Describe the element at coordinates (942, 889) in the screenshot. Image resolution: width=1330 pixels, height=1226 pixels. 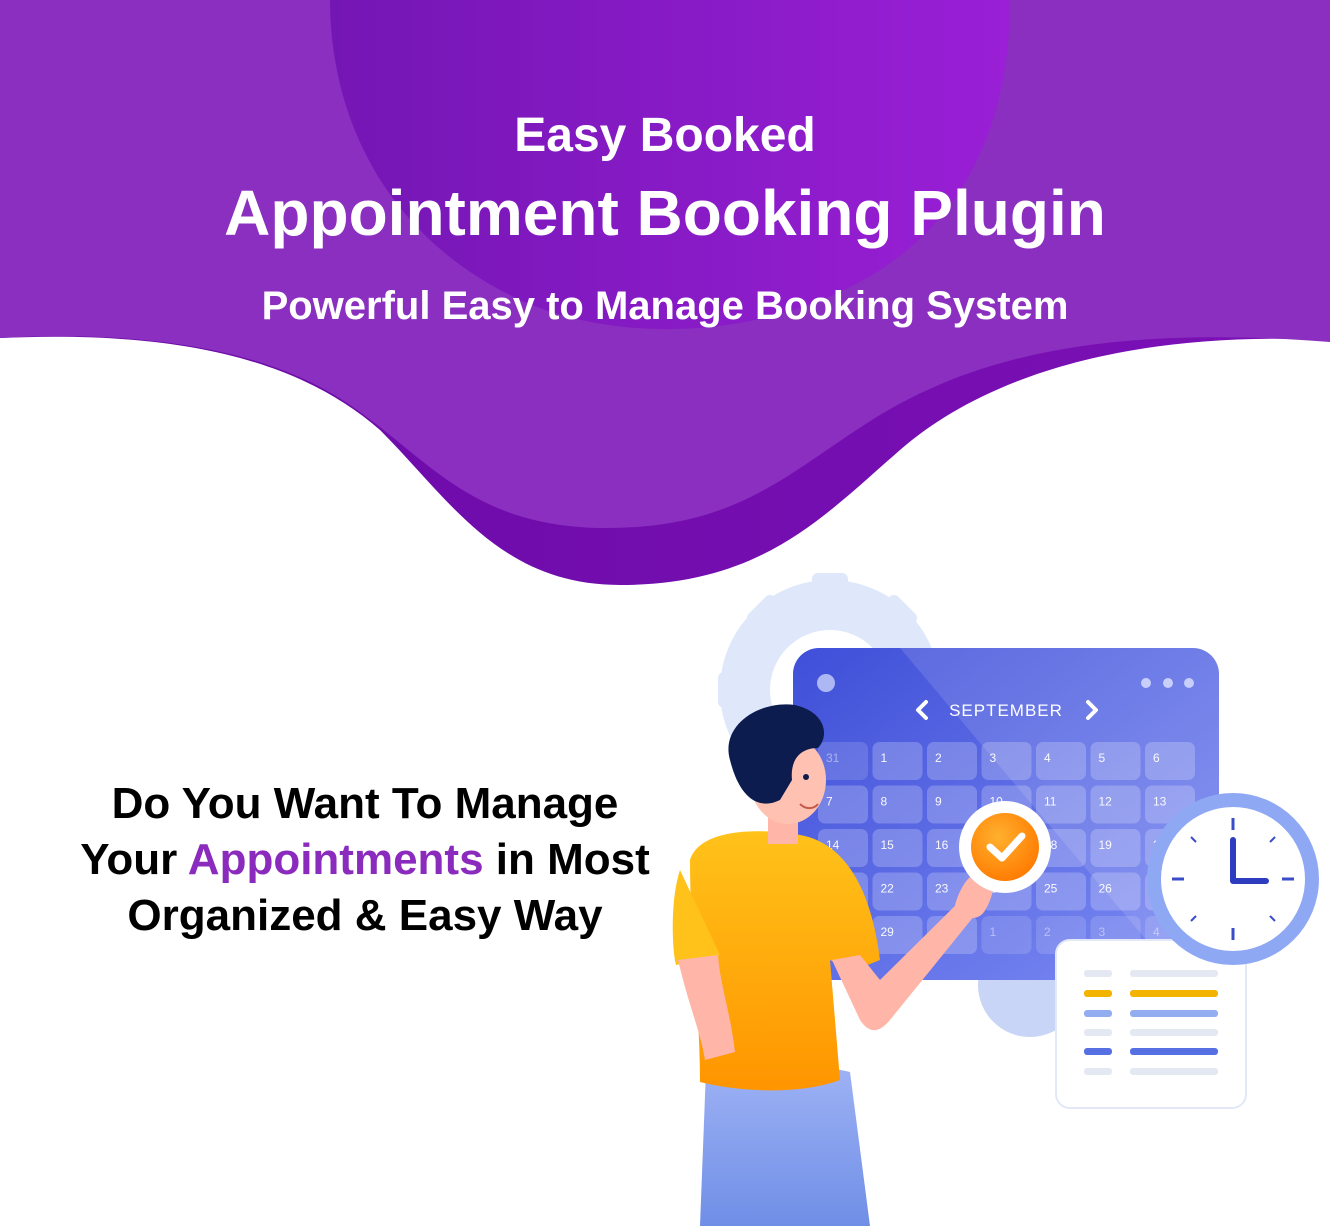
I see `calendar-day-label: 23` at that location.